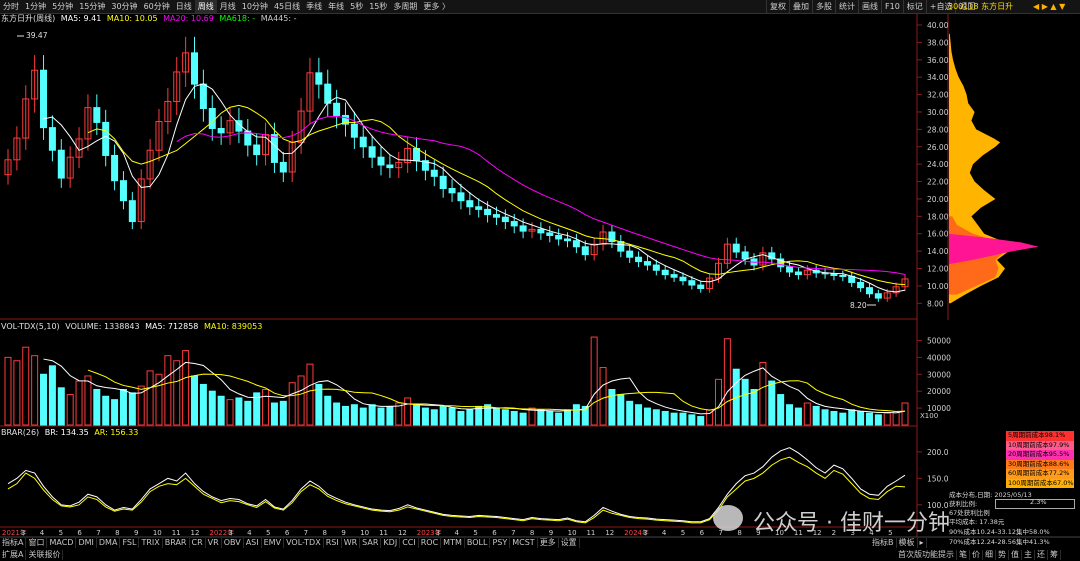 The image size is (1080, 561). What do you see at coordinates (430, 543) in the screenshot?
I see `indicator-tab-19: ROC` at bounding box center [430, 543].